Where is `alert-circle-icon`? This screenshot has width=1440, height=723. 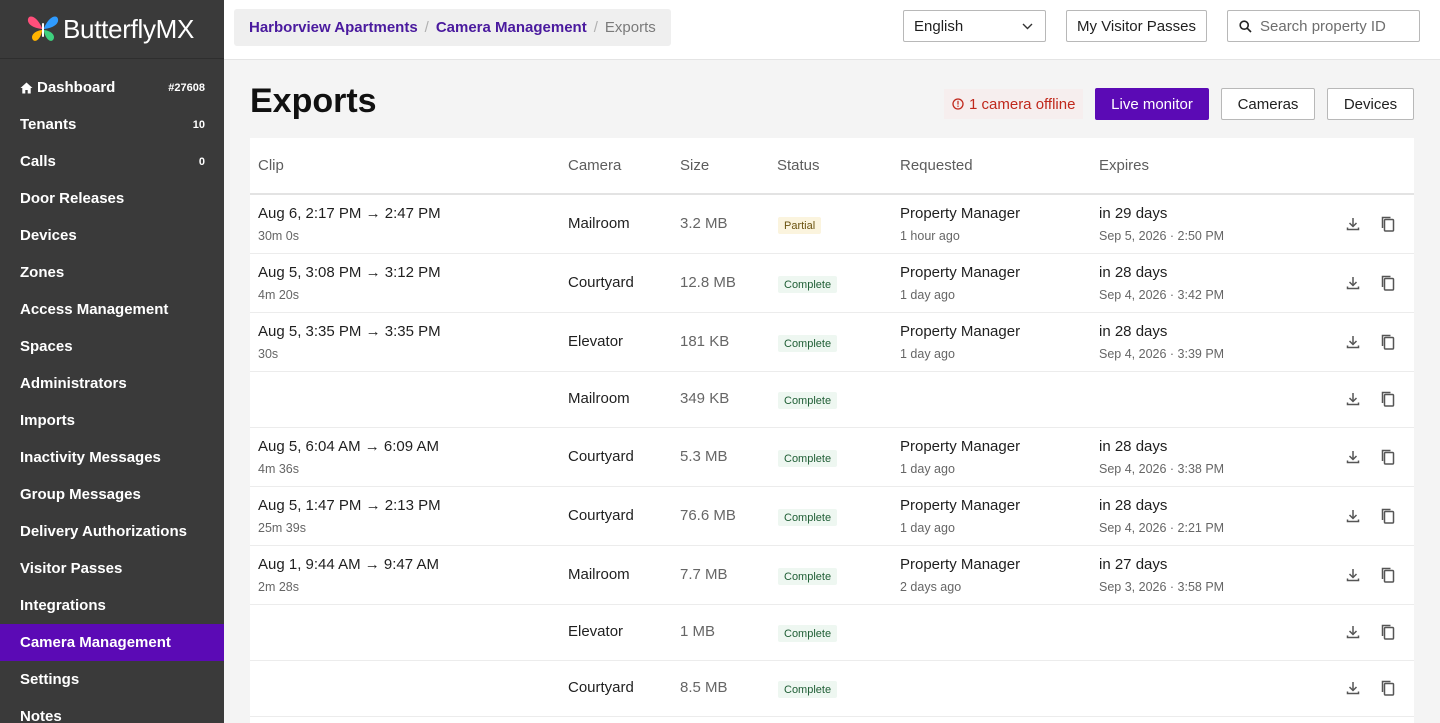 alert-circle-icon is located at coordinates (958, 104).